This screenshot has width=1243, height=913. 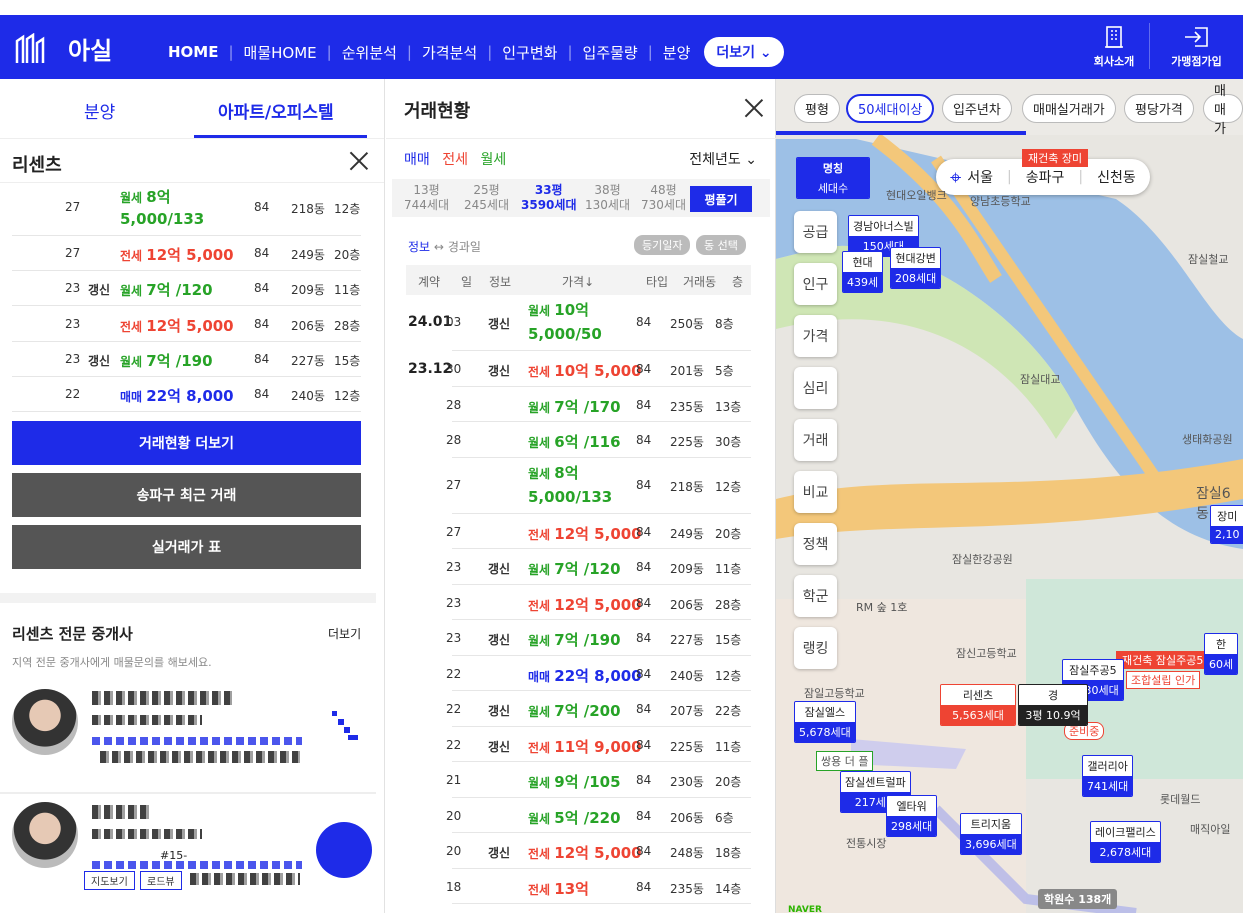 What do you see at coordinates (598, 709) in the screenshot?
I see `table-row: 22 갱신 월세 7억 /200 84 207동 22층` at bounding box center [598, 709].